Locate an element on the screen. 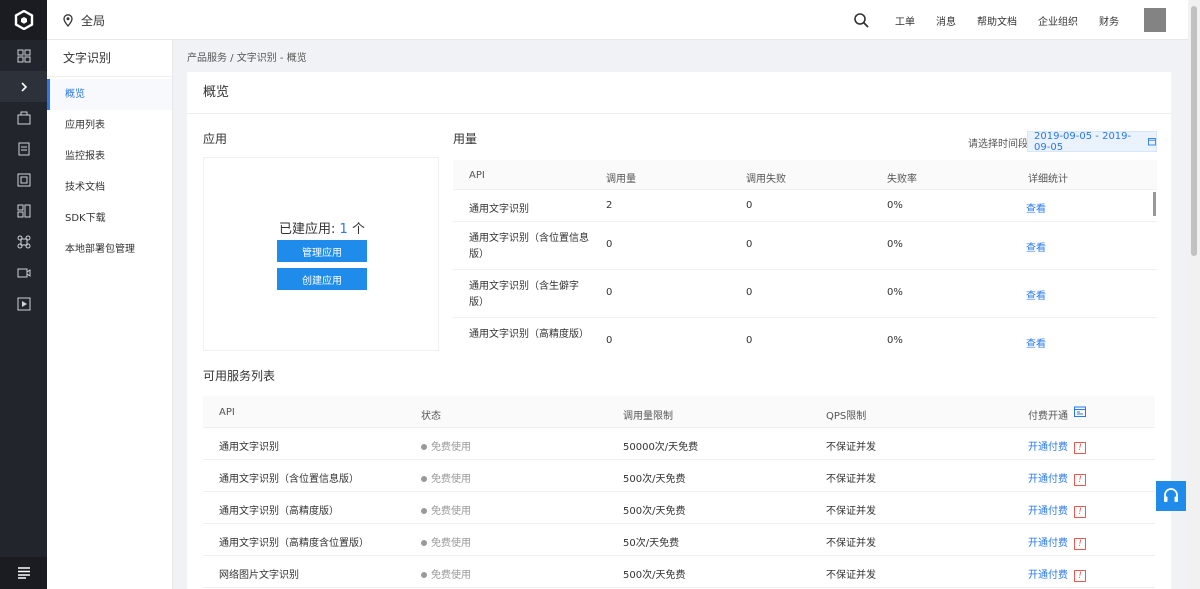 This screenshot has height=589, width=1200. sidebar-item-local-deploy: 本地部署包管理 is located at coordinates (109, 249).